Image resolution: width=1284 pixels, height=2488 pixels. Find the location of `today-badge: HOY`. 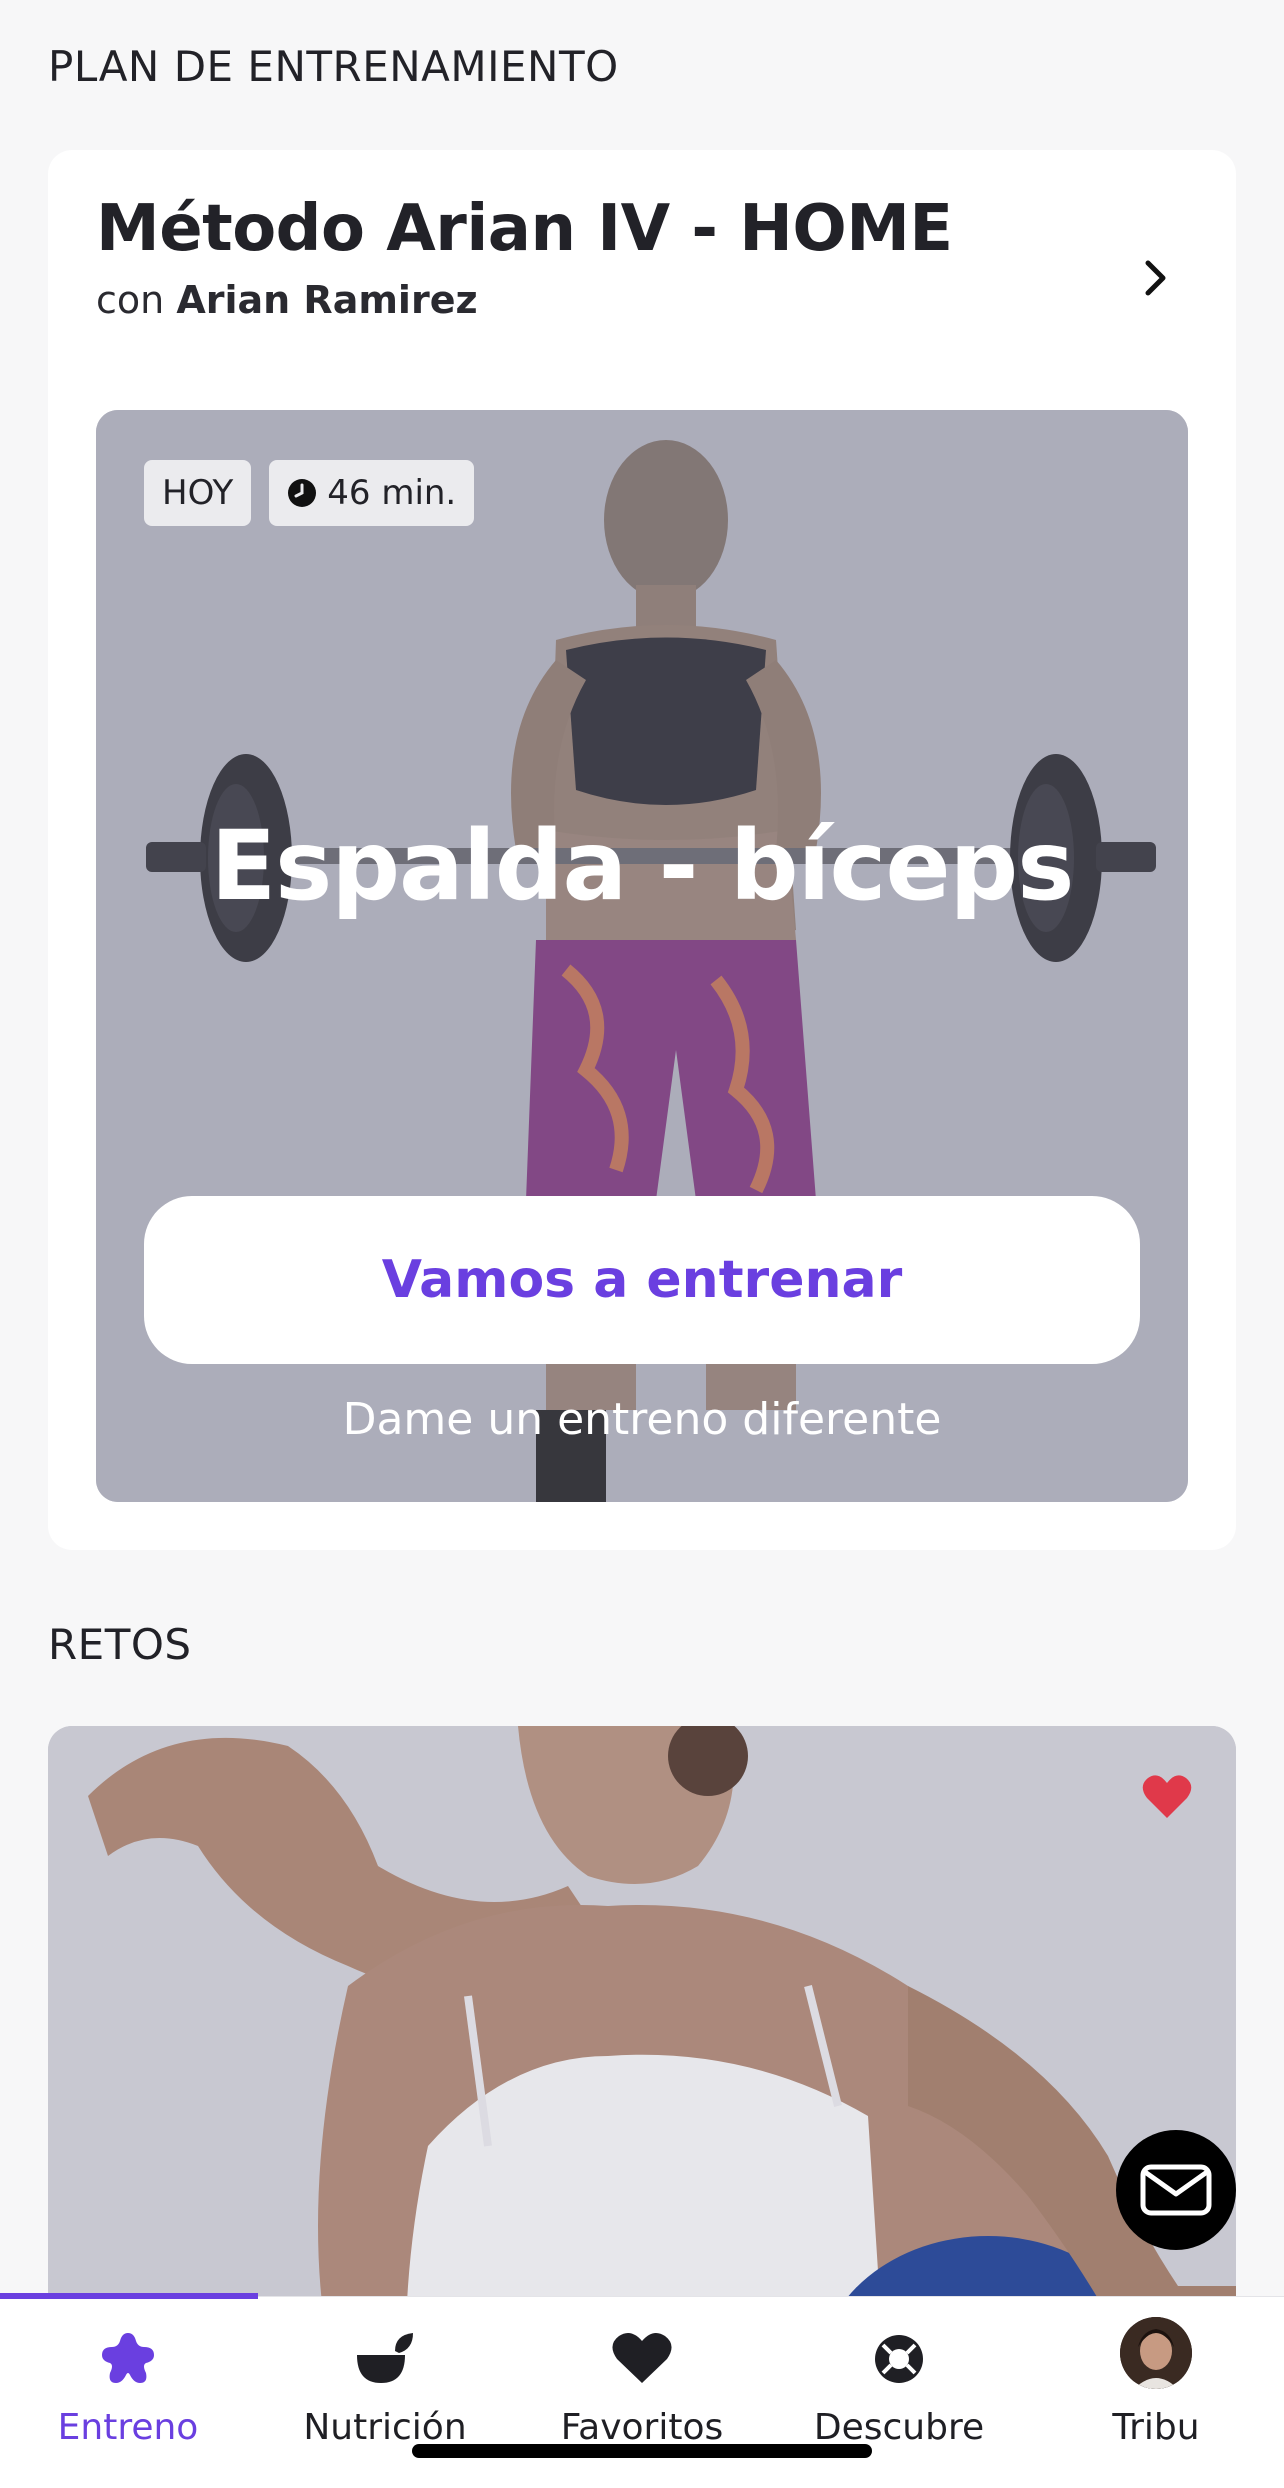

today-badge: HOY is located at coordinates (198, 493).